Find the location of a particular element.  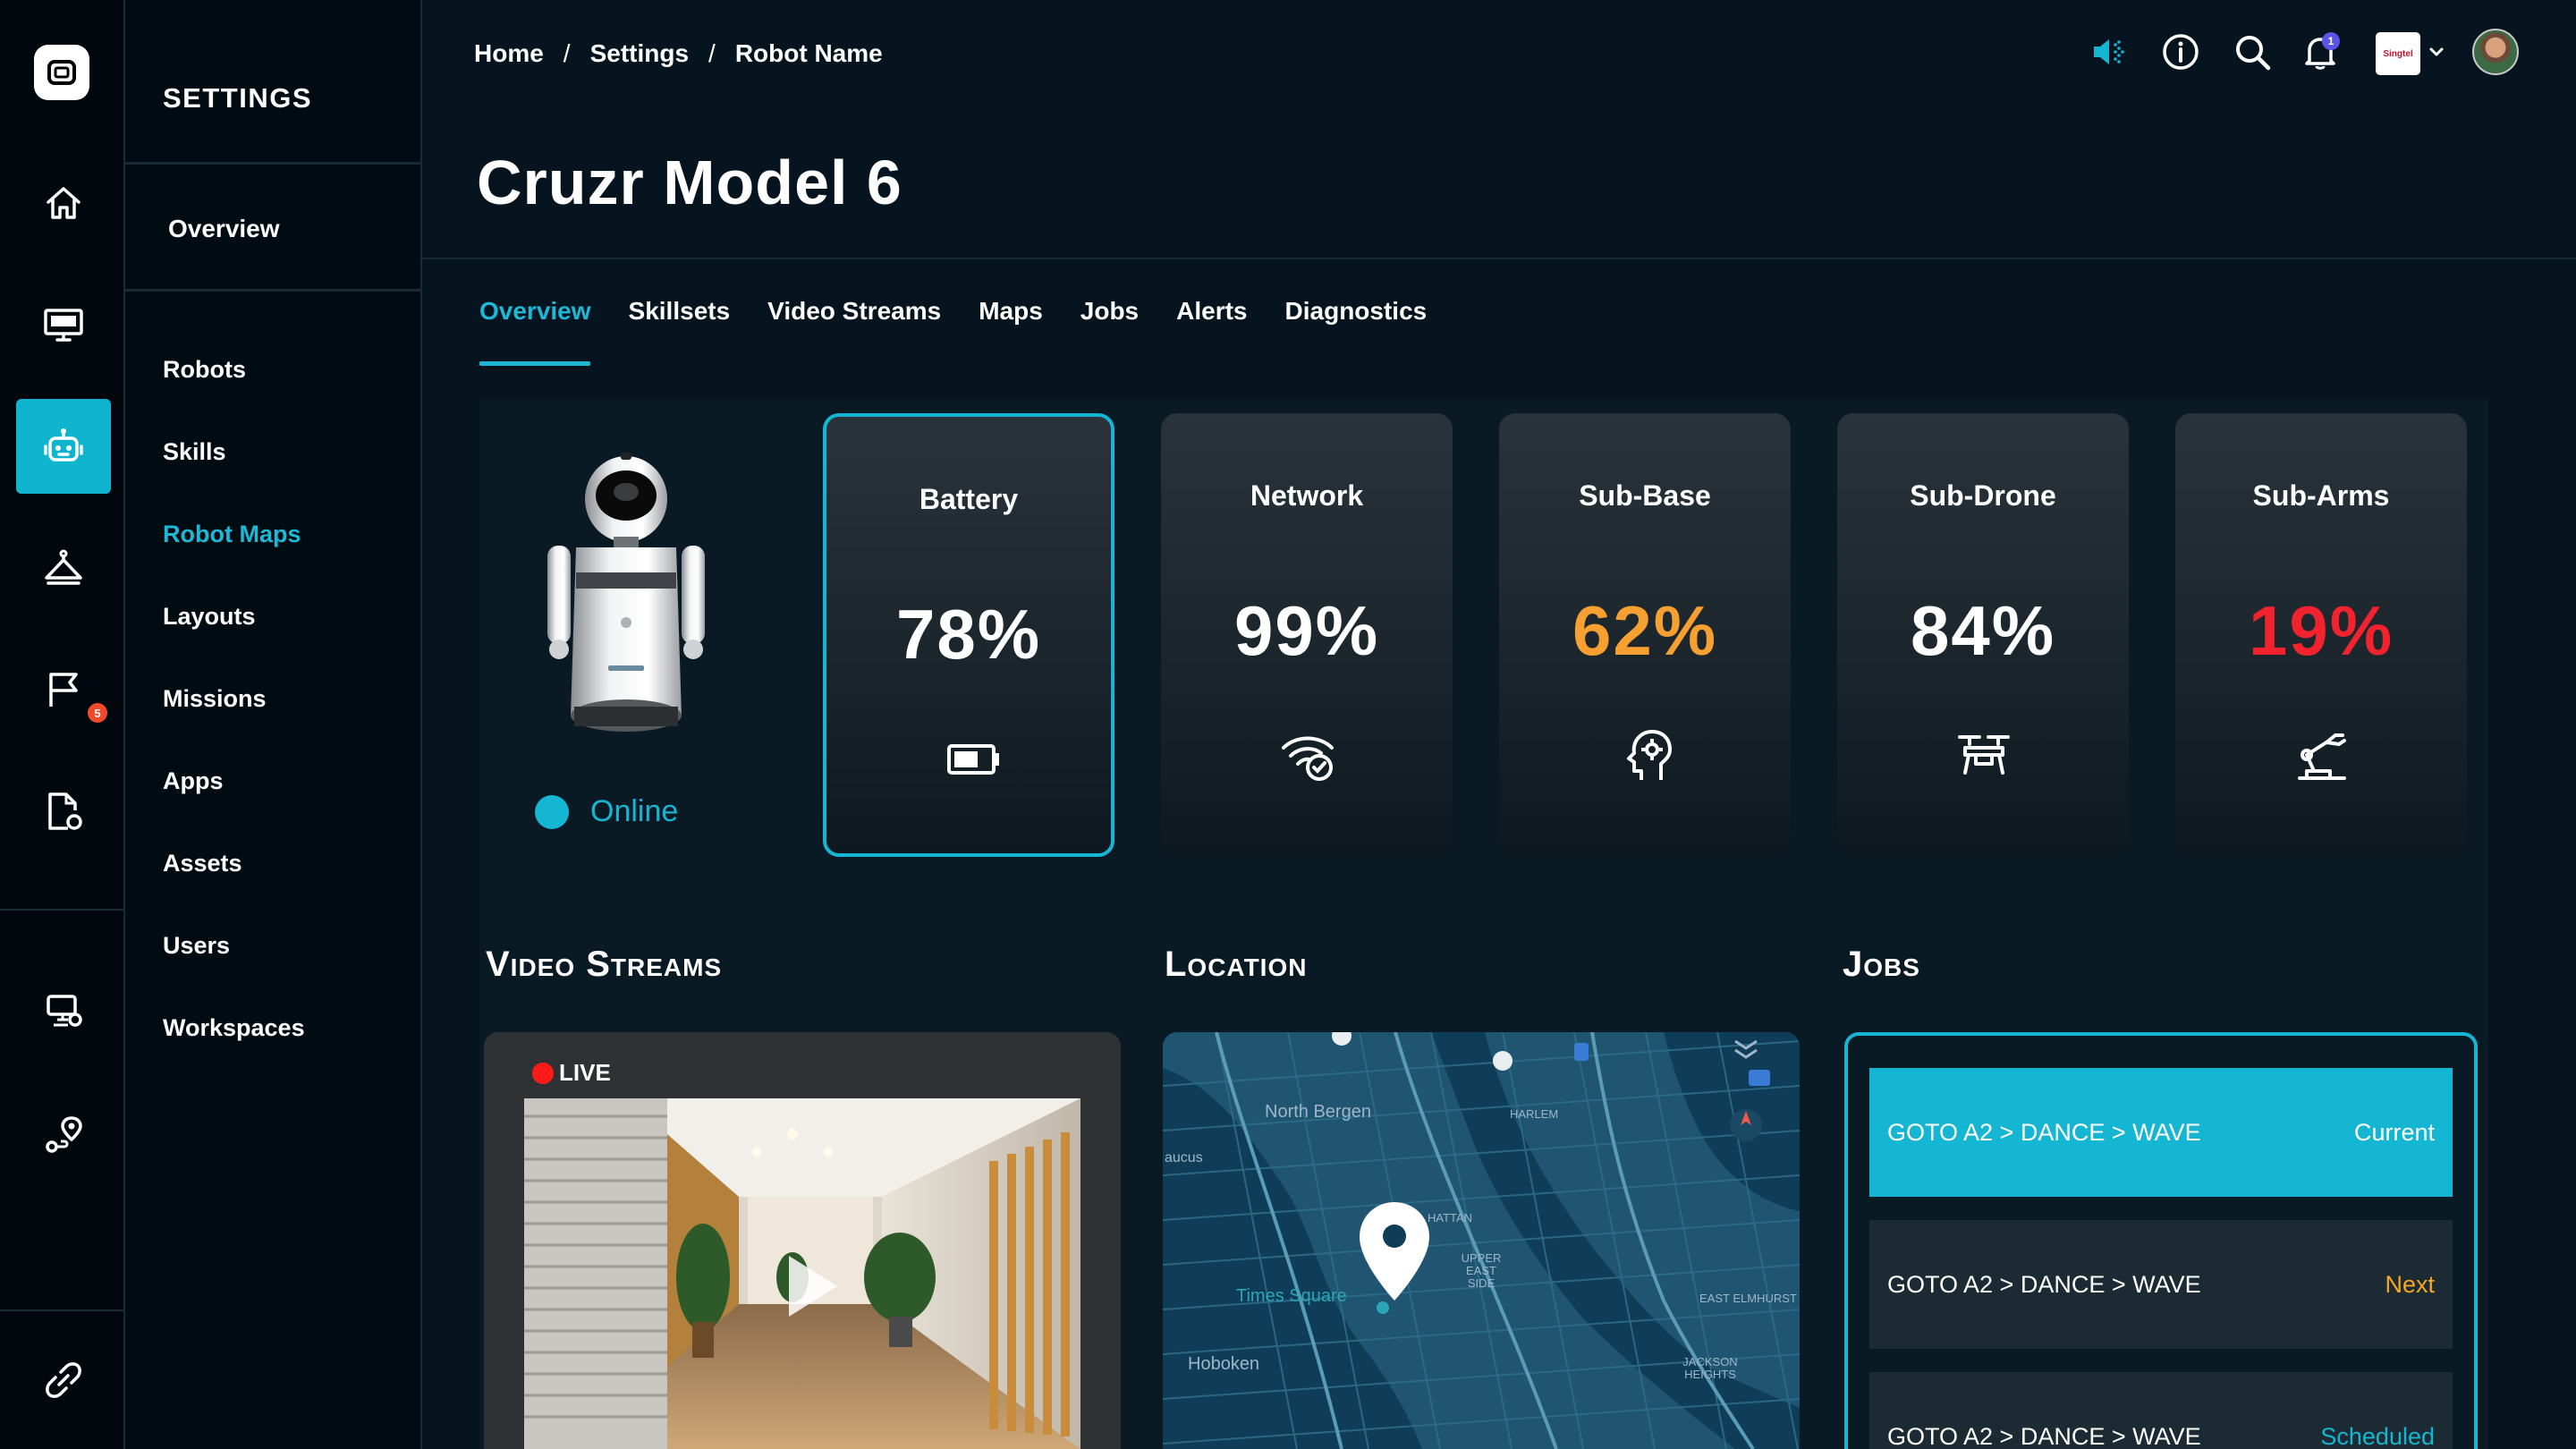

job-item: GOTO A2 > DANCE > WAVE Next is located at coordinates (2161, 1284).